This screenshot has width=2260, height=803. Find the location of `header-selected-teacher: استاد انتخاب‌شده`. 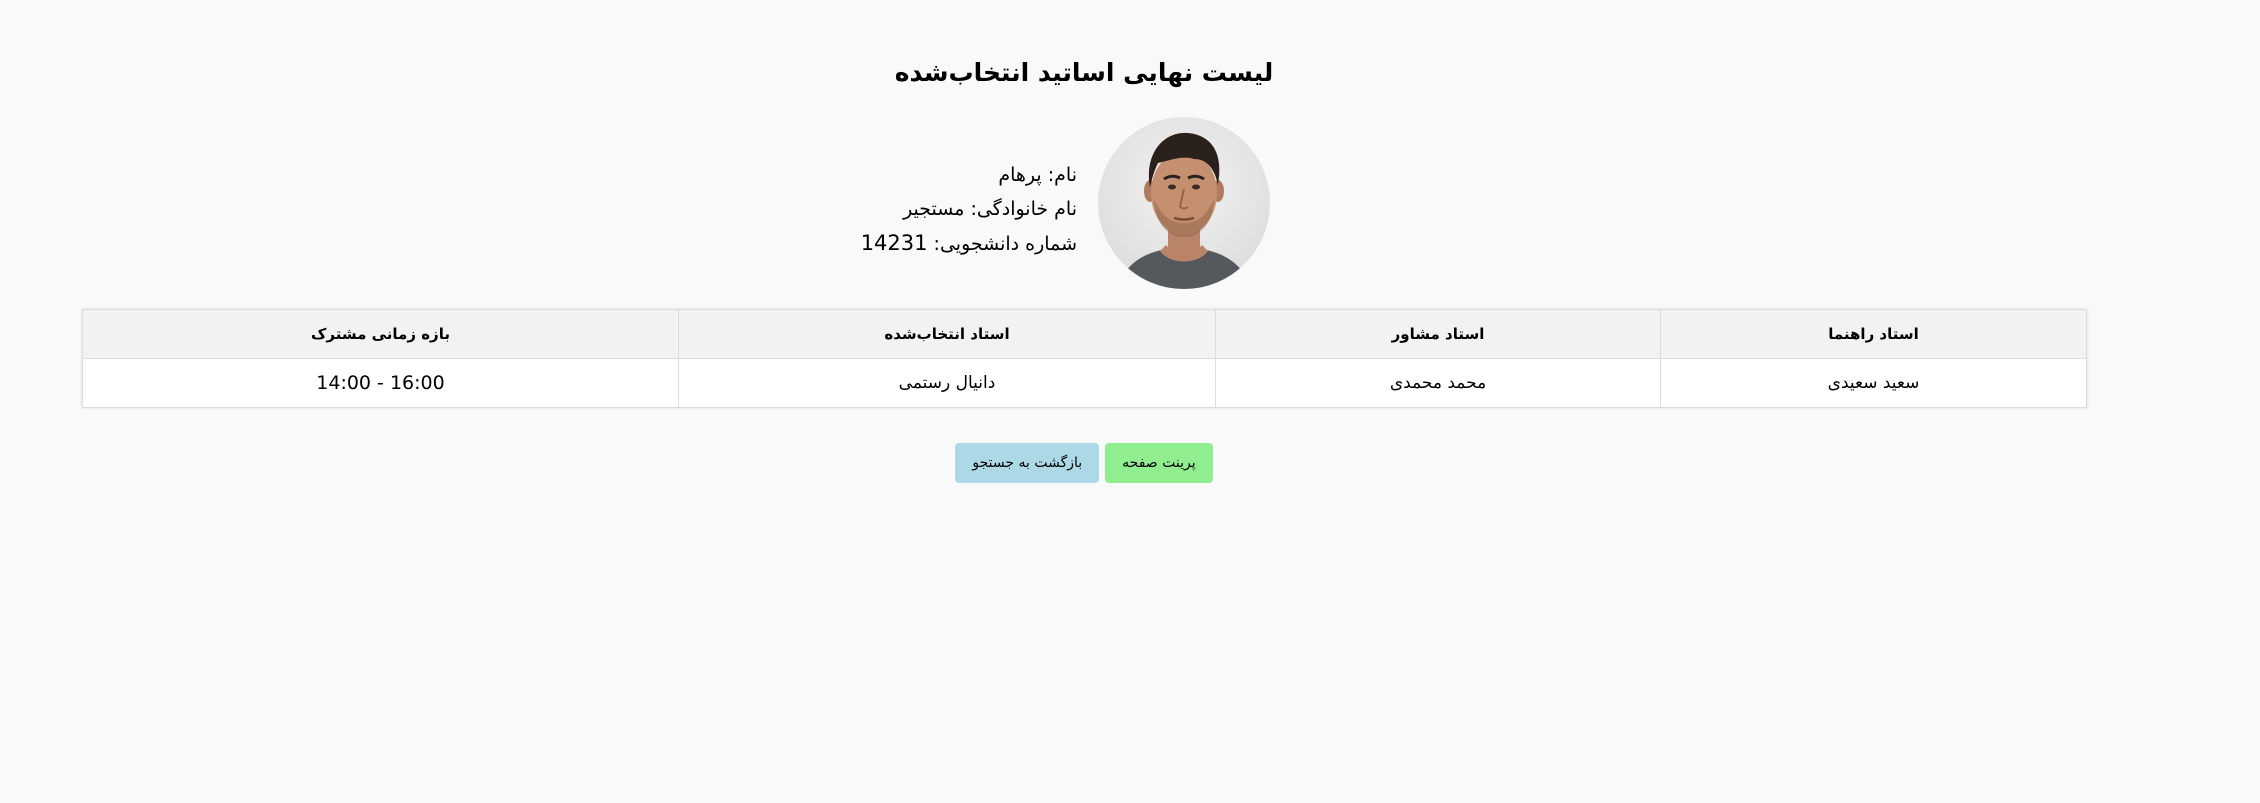

header-selected-teacher: استاد انتخاب‌شده is located at coordinates (947, 334).